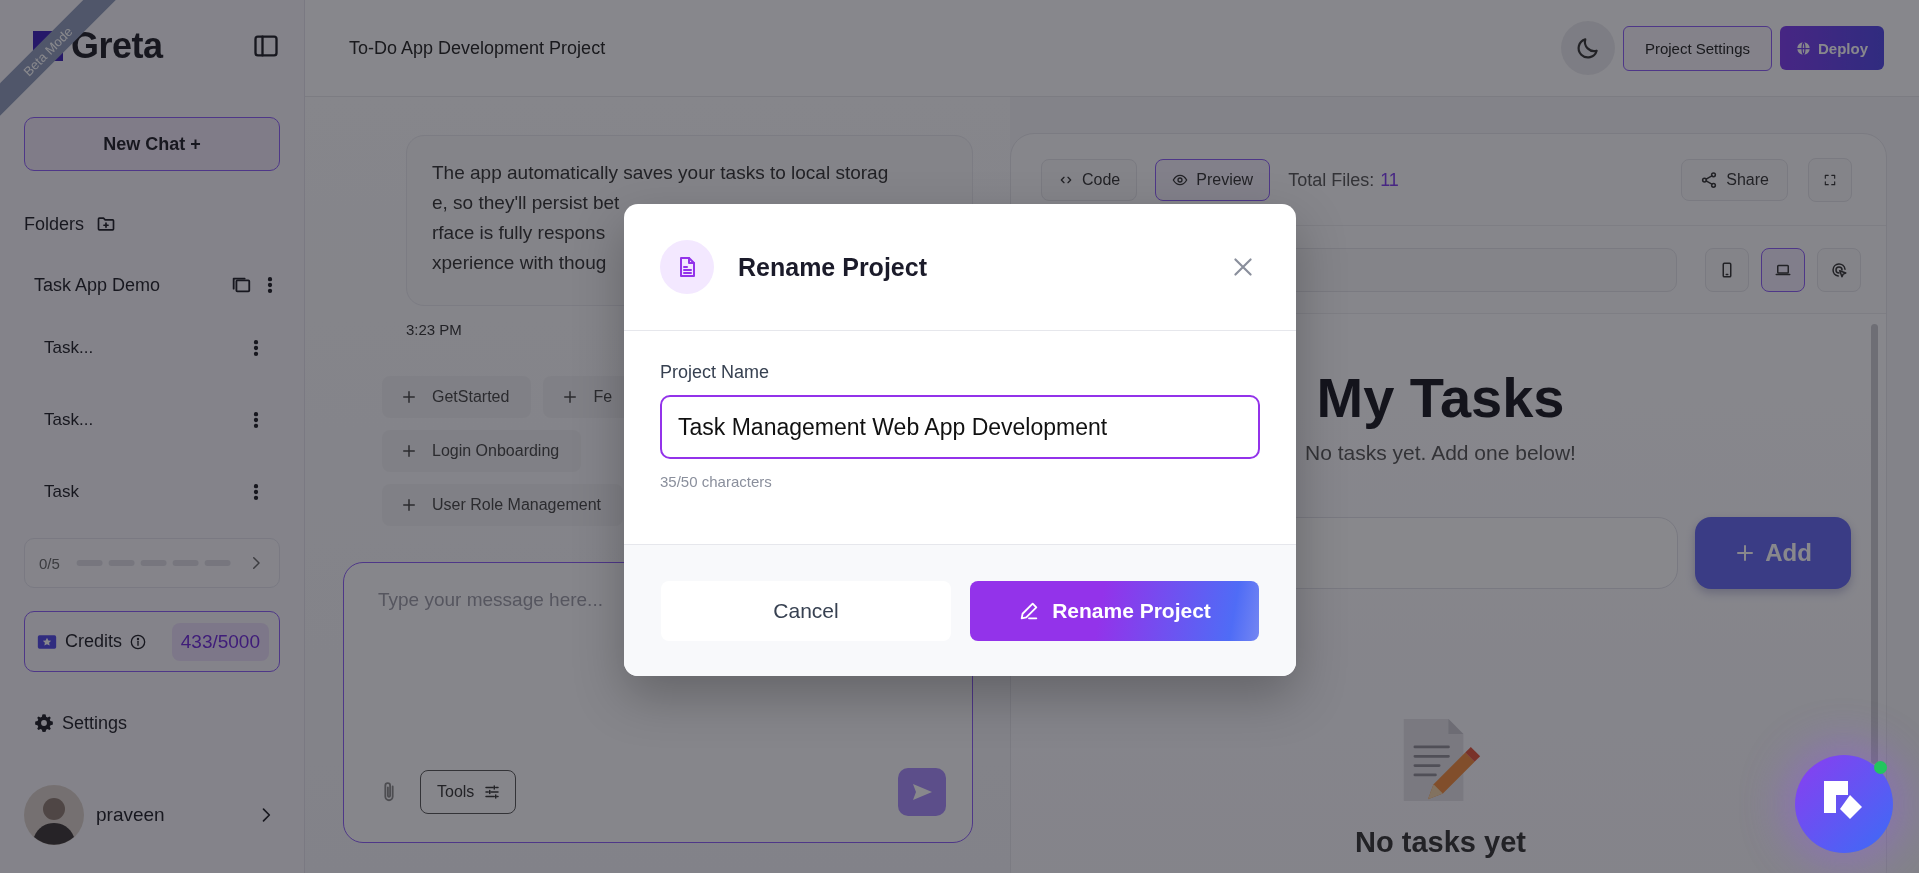  I want to click on add-folder-button, so click(106, 224).